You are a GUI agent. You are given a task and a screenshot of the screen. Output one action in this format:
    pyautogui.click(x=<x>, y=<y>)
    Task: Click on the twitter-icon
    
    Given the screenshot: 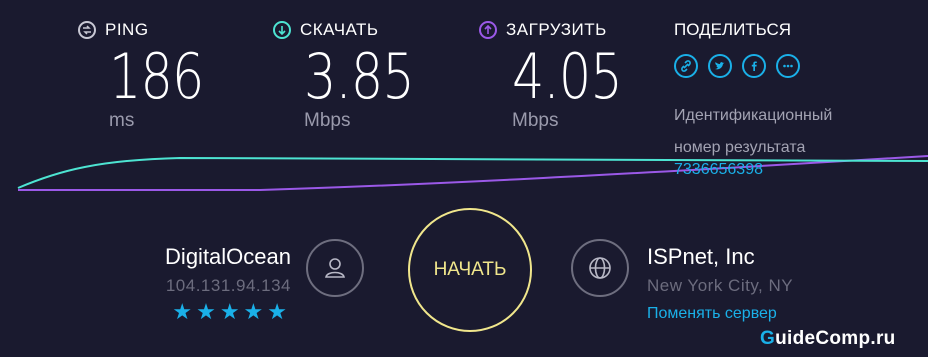 What is the action you would take?
    pyautogui.click(x=720, y=66)
    